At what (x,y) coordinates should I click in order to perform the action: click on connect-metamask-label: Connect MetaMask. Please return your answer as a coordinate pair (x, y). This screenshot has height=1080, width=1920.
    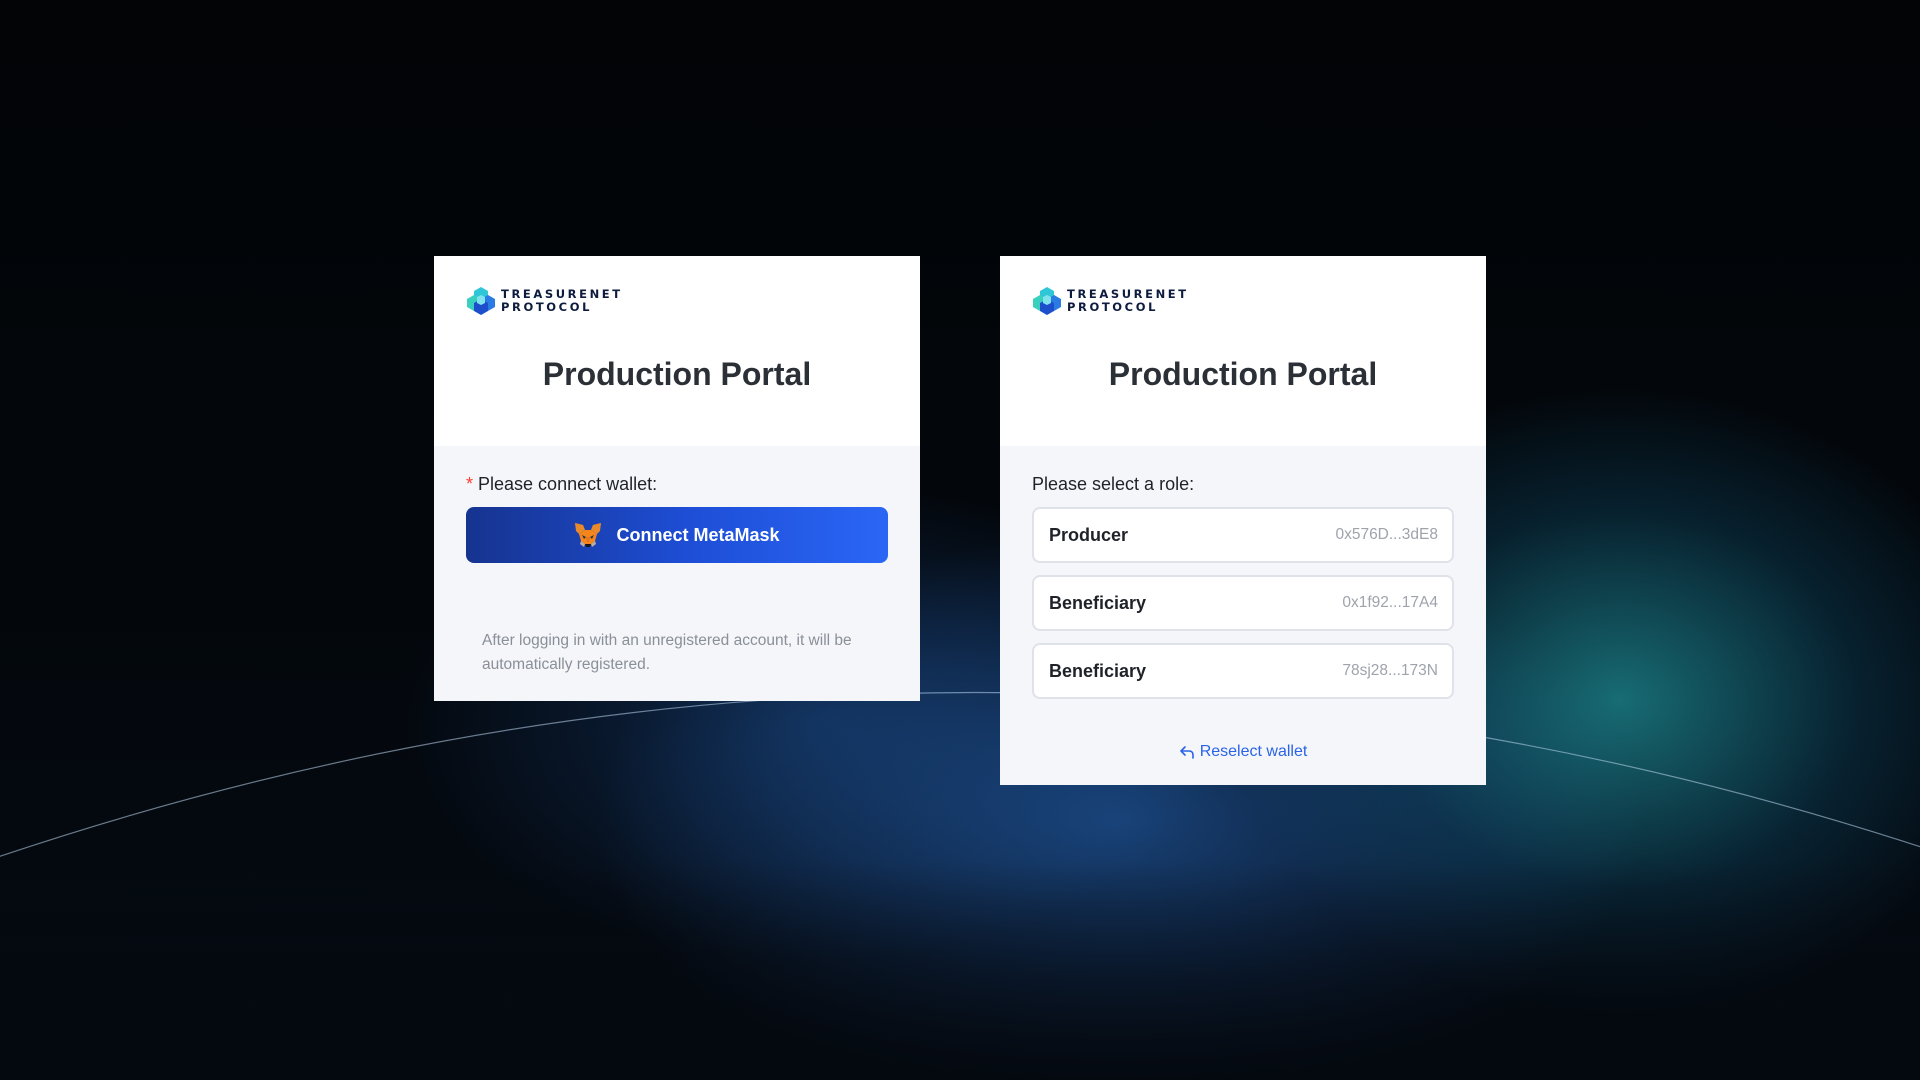
    Looking at the image, I should click on (698, 534).